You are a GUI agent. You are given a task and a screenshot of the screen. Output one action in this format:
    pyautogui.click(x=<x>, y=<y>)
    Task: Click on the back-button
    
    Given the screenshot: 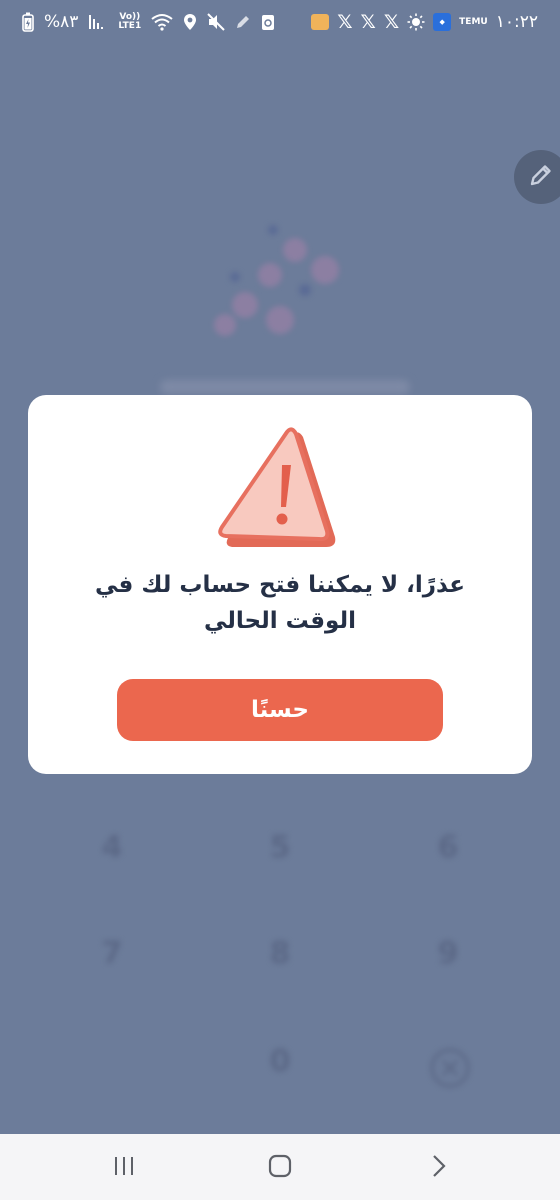 What is the action you would take?
    pyautogui.click(x=438, y=1168)
    